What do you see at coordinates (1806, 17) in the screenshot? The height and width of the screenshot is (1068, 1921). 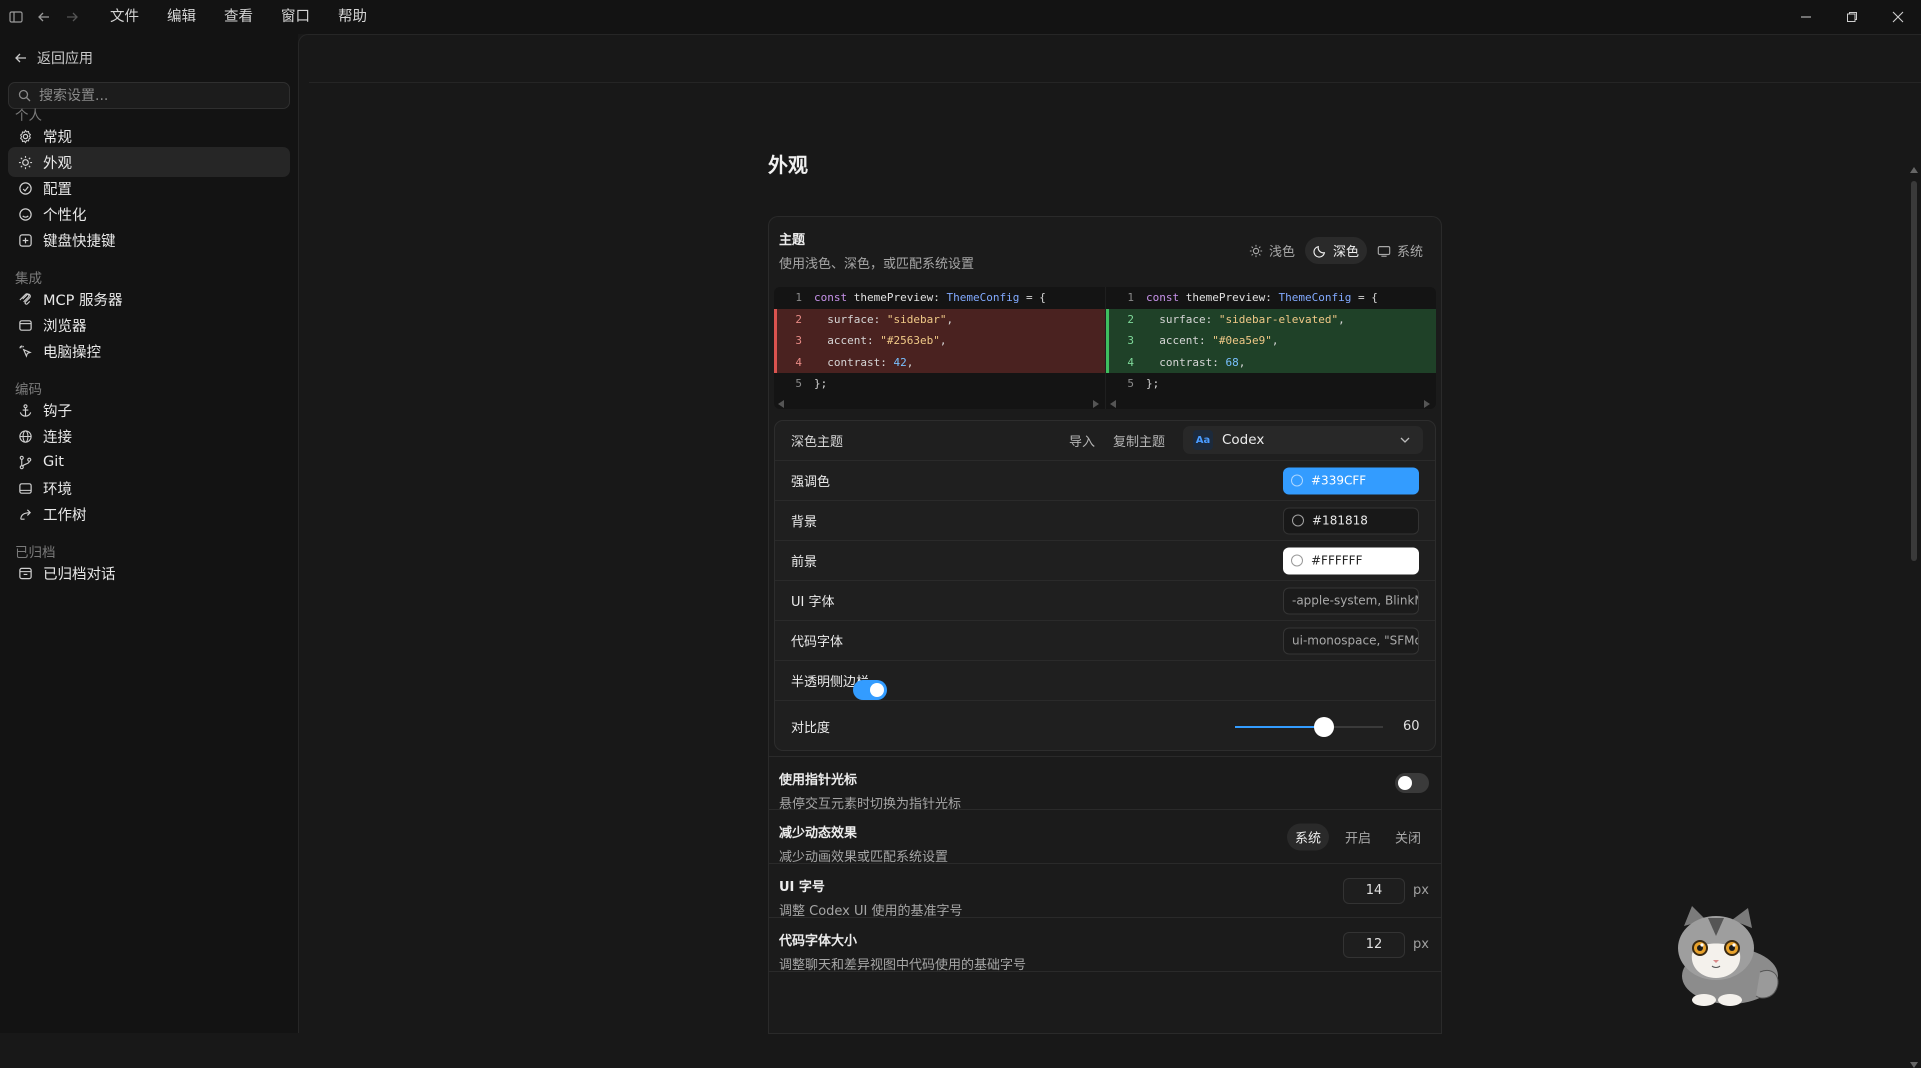 I see `minimize-icon` at bounding box center [1806, 17].